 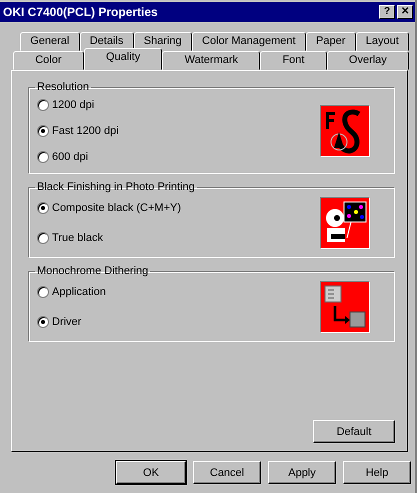 I want to click on tab: Quality, so click(x=123, y=59).